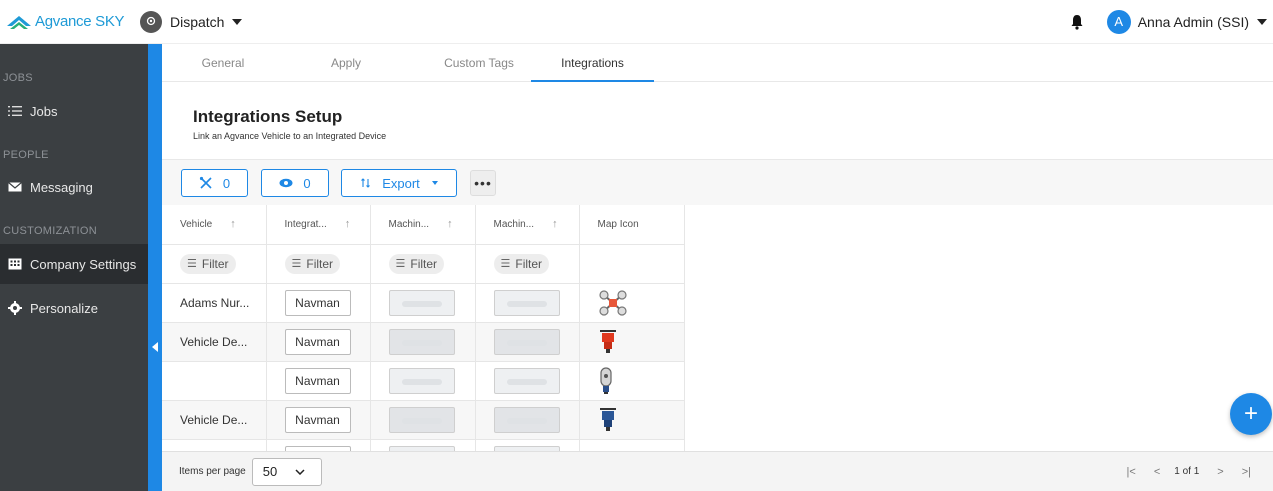 This screenshot has height=491, width=1273. What do you see at coordinates (15, 264) in the screenshot?
I see `building-icon` at bounding box center [15, 264].